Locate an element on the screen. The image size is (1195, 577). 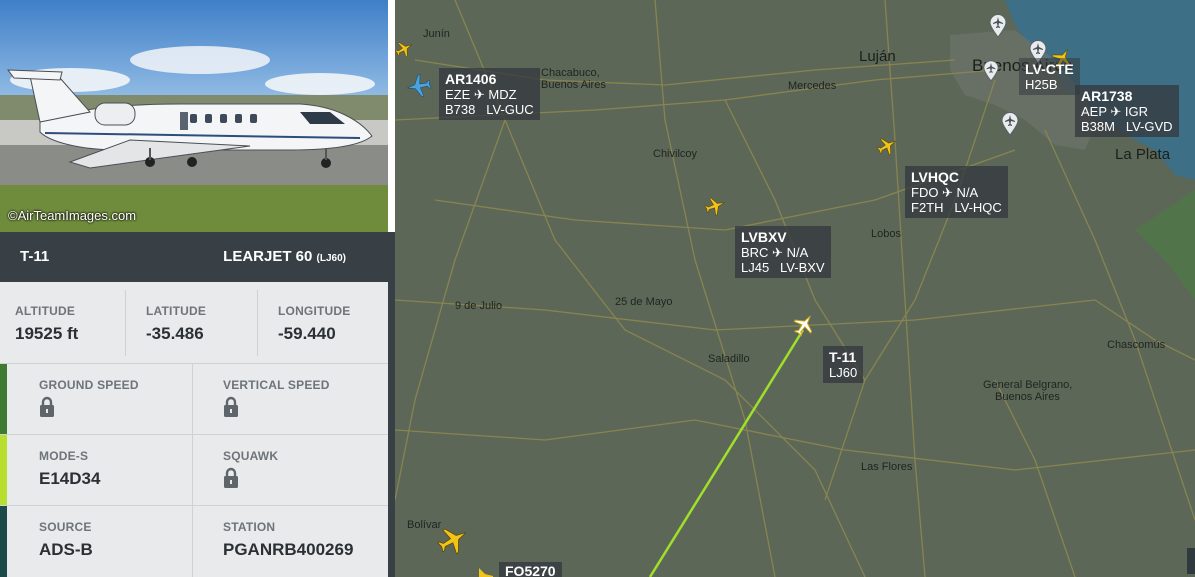
flight-route: AEP ✈ IGR is located at coordinates (1115, 111).